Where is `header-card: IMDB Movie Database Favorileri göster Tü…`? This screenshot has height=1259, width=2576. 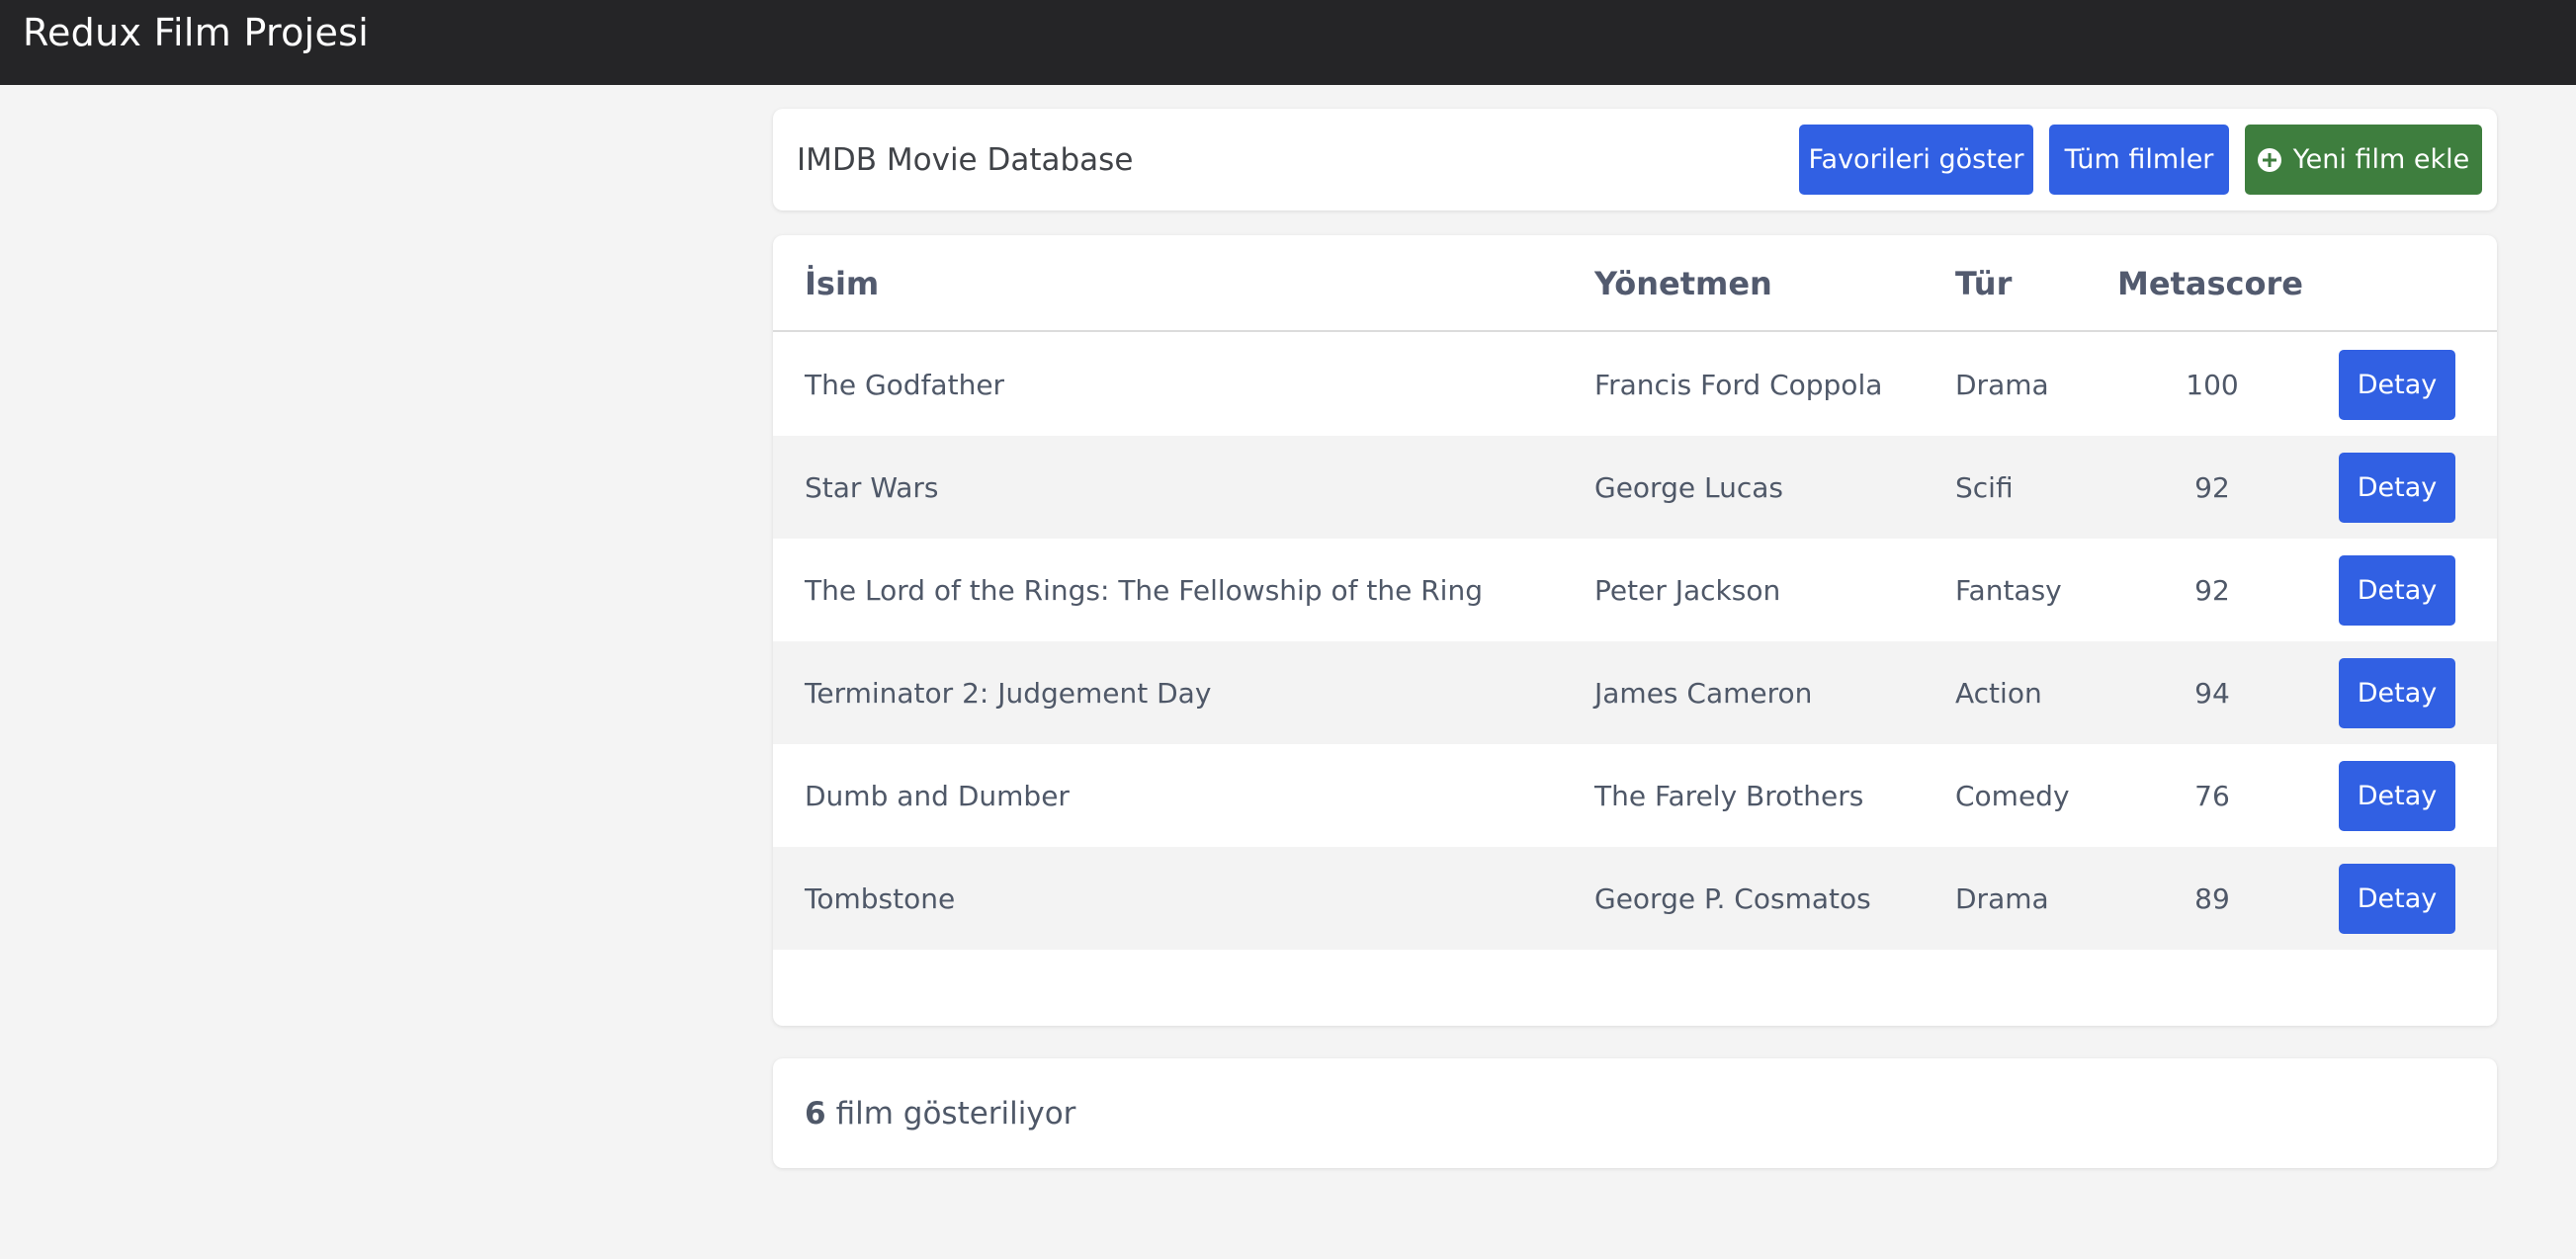 header-card: IMDB Movie Database Favorileri göster Tü… is located at coordinates (1635, 159).